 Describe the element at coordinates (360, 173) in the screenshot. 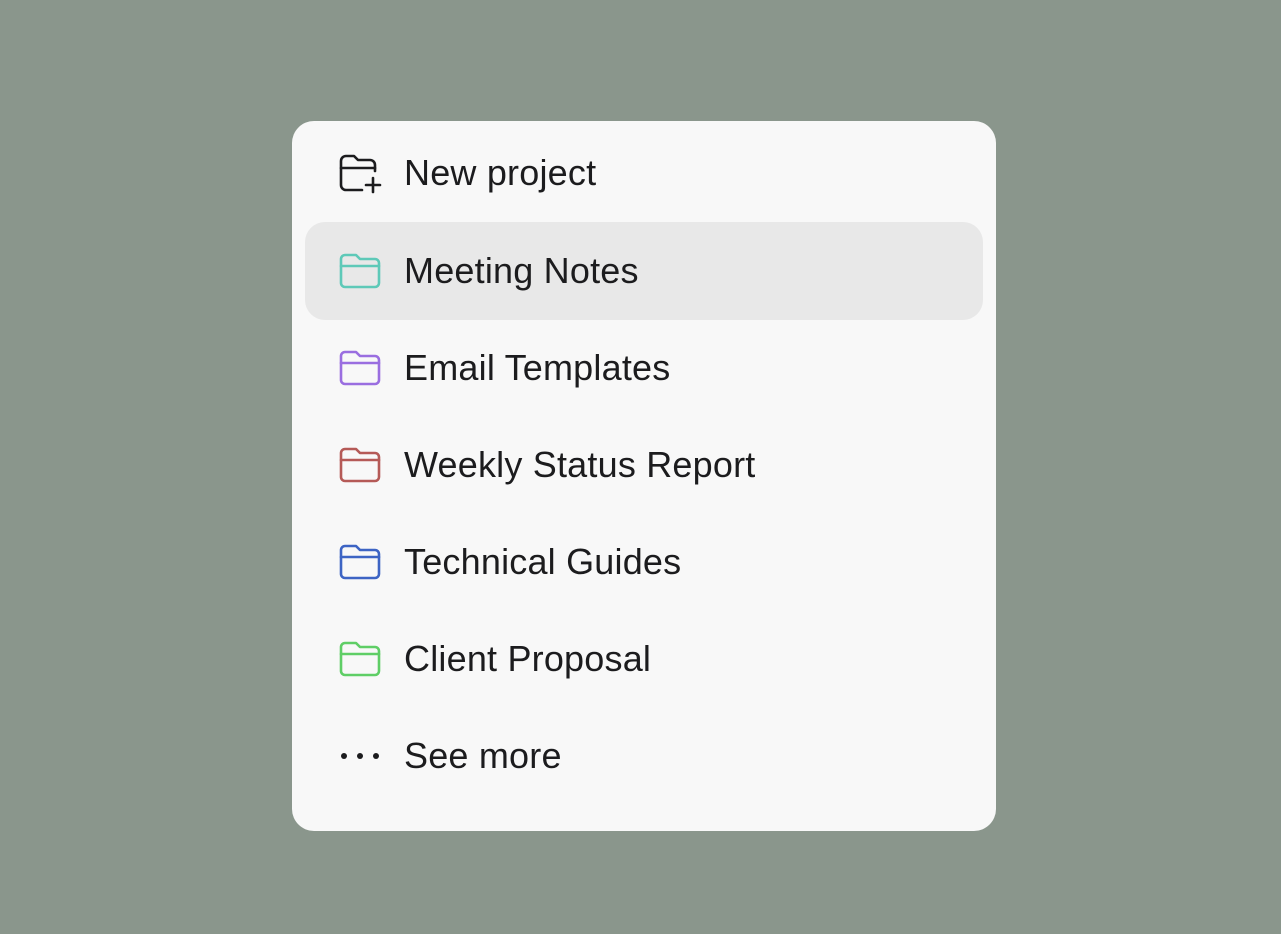

I see `folder-plus-icon` at that location.